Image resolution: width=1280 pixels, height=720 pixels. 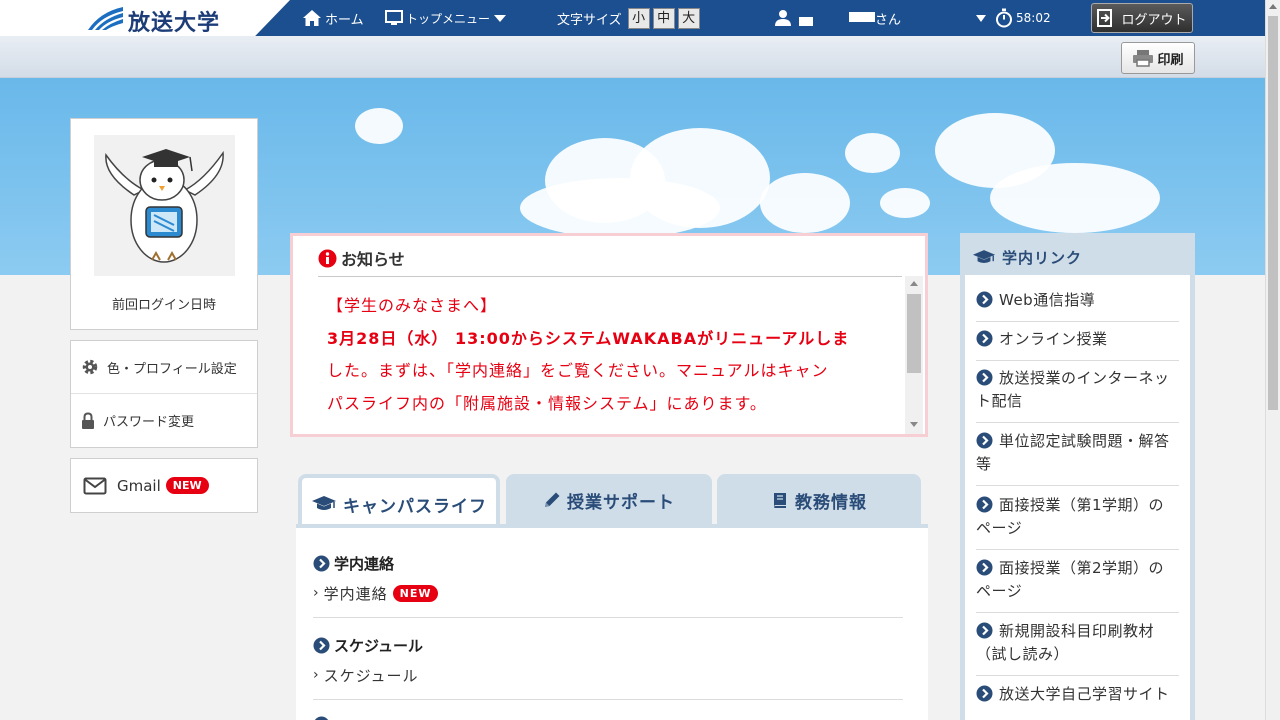 What do you see at coordinates (1105, 18) in the screenshot?
I see `logout-icon` at bounding box center [1105, 18].